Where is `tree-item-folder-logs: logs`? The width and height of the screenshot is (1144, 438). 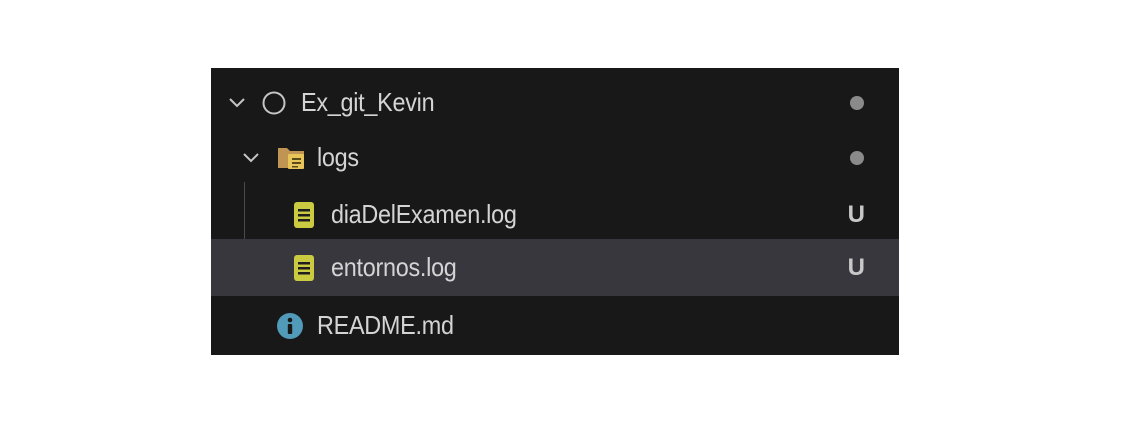
tree-item-folder-logs: logs is located at coordinates (555, 157).